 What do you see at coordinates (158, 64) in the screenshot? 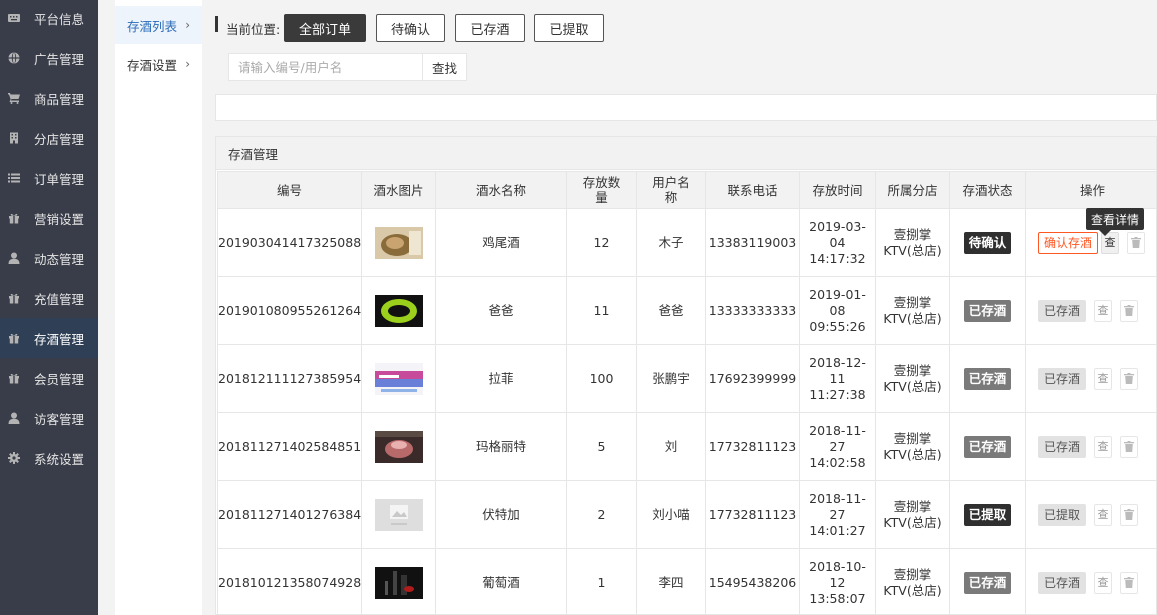
I see `subnav-item-1: 存酒设置 ›` at bounding box center [158, 64].